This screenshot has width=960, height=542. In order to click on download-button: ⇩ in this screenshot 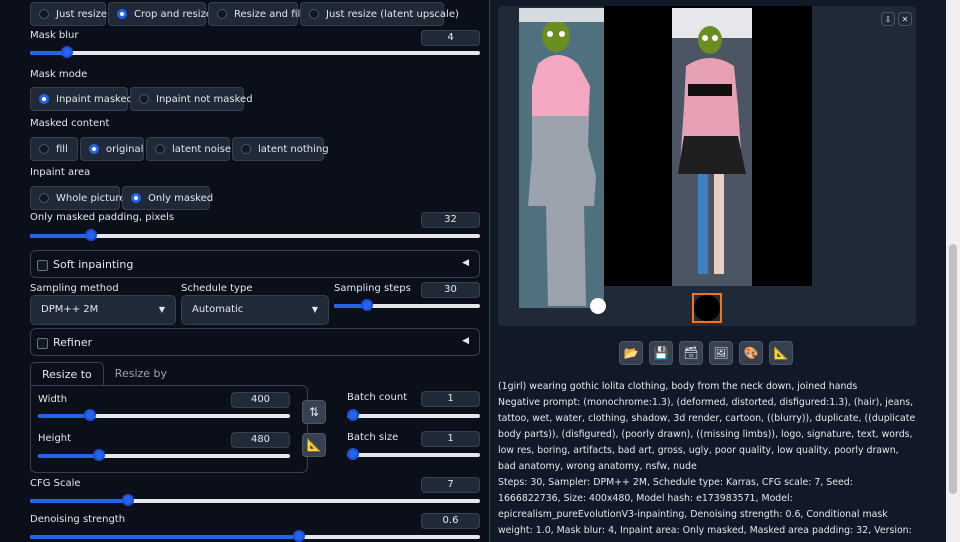, I will do `click(888, 19)`.